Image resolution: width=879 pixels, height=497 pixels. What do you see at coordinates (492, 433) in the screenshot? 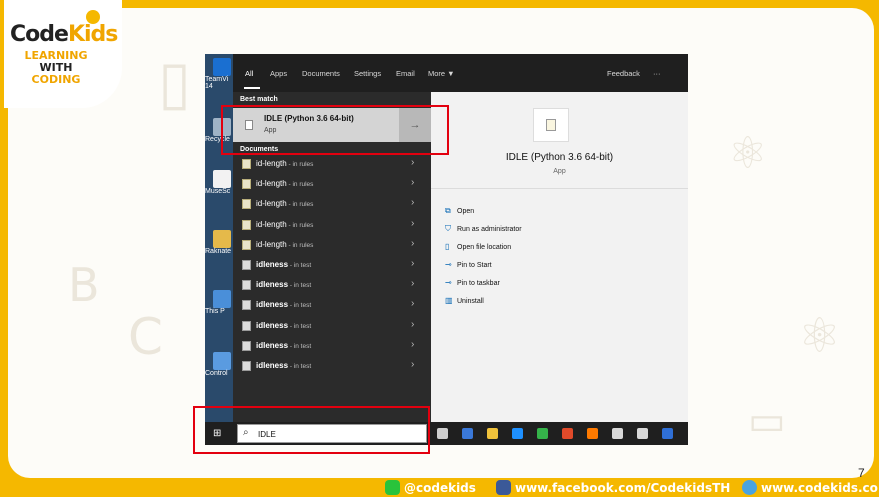
I see `store-icon` at bounding box center [492, 433].